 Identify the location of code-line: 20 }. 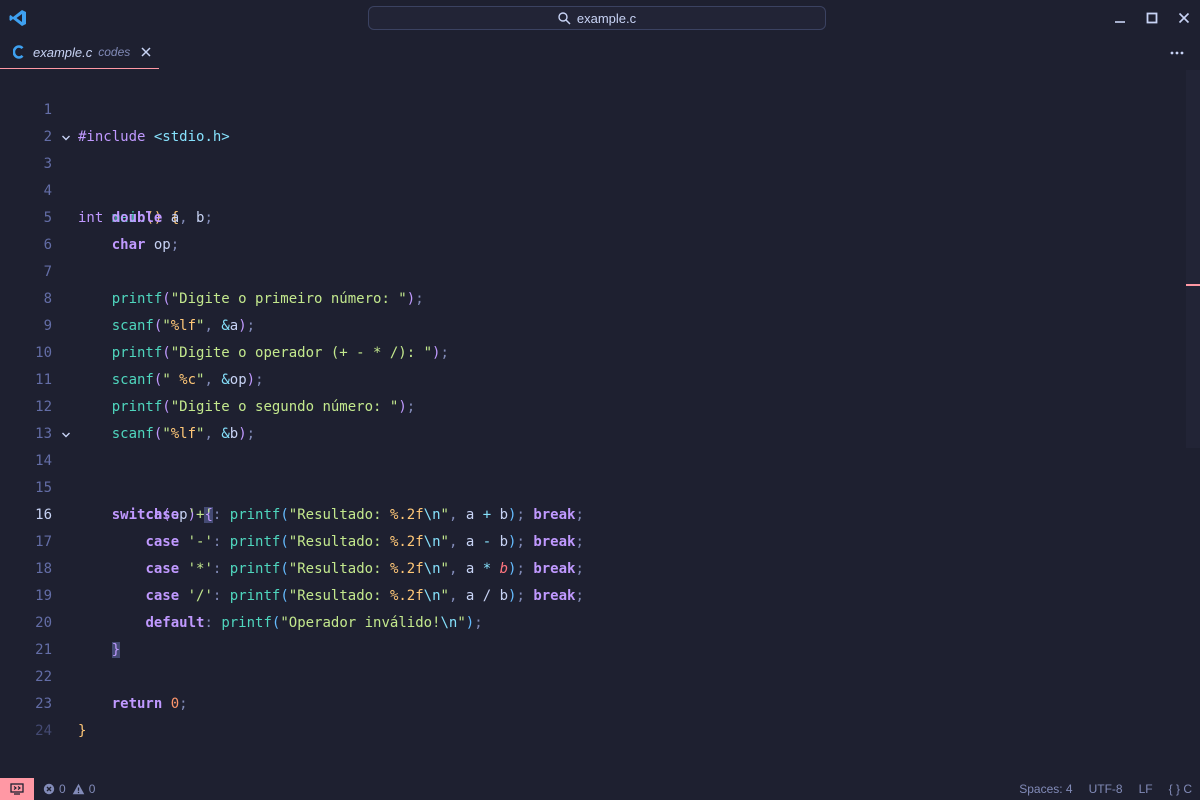
(593, 620).